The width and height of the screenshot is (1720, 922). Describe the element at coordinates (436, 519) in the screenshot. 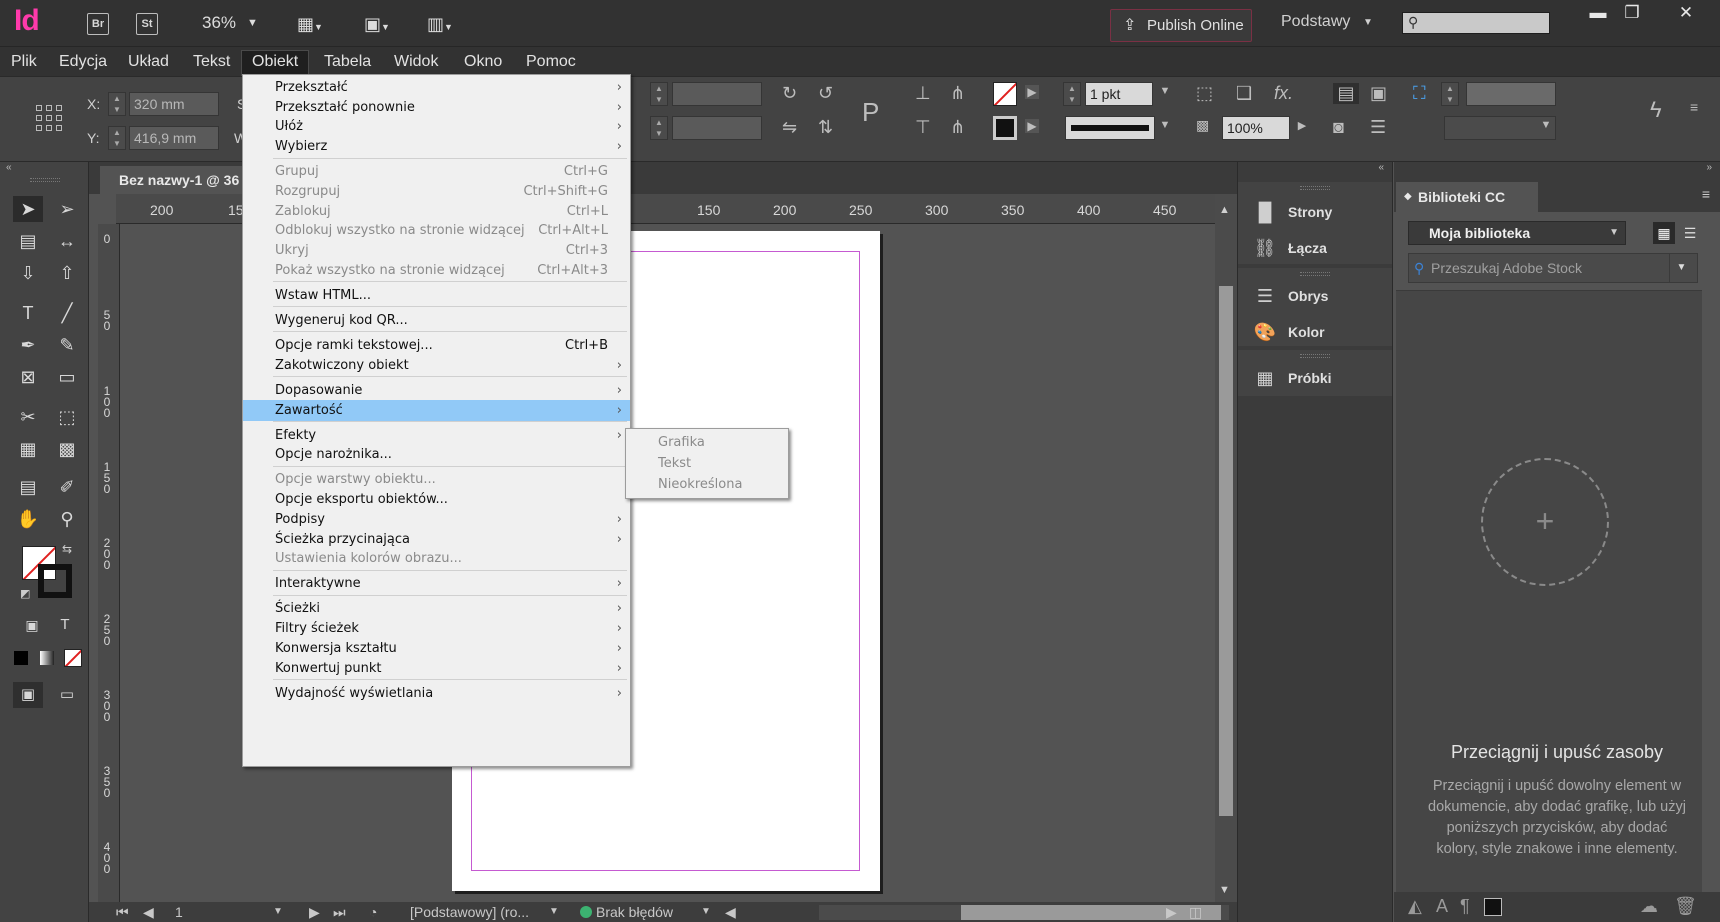

I see `menu-item-podpisy: Podpisy ›` at that location.